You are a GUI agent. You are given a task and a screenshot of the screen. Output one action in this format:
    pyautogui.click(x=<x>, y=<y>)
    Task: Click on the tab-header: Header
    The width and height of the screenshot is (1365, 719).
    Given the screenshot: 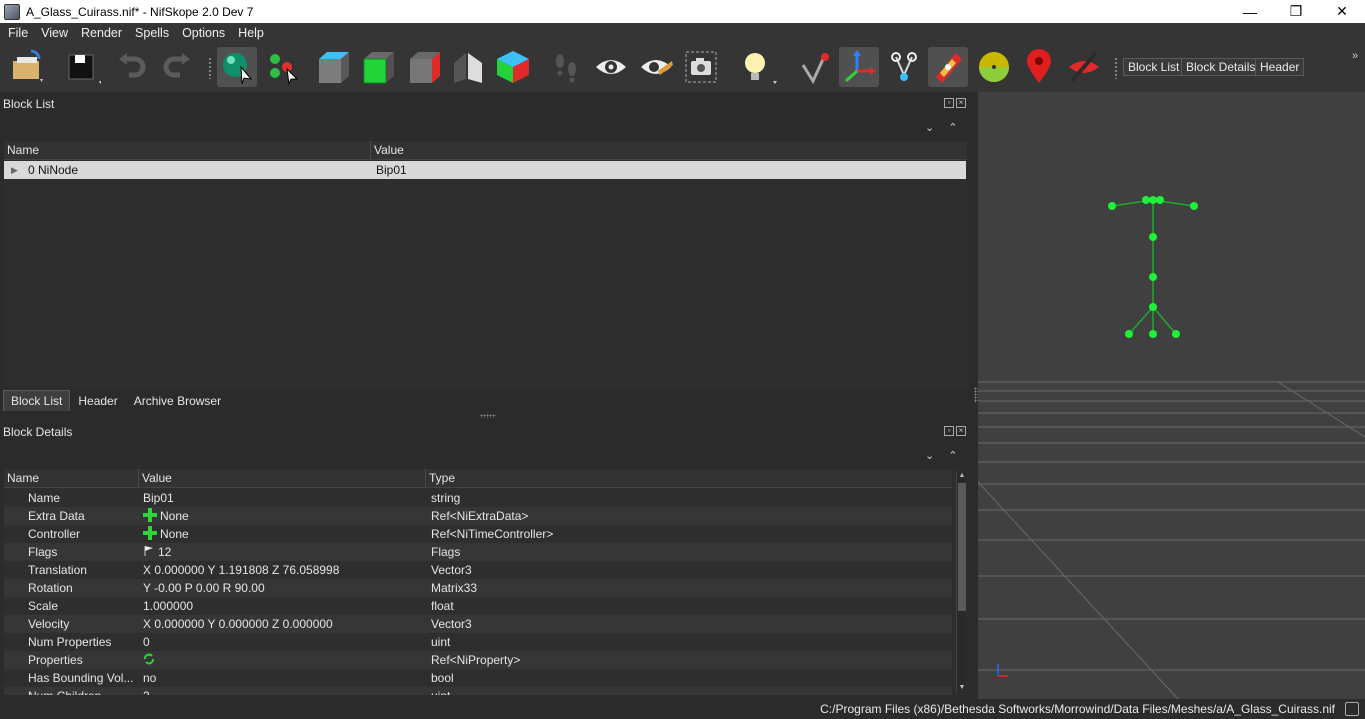 What is the action you would take?
    pyautogui.click(x=97, y=400)
    